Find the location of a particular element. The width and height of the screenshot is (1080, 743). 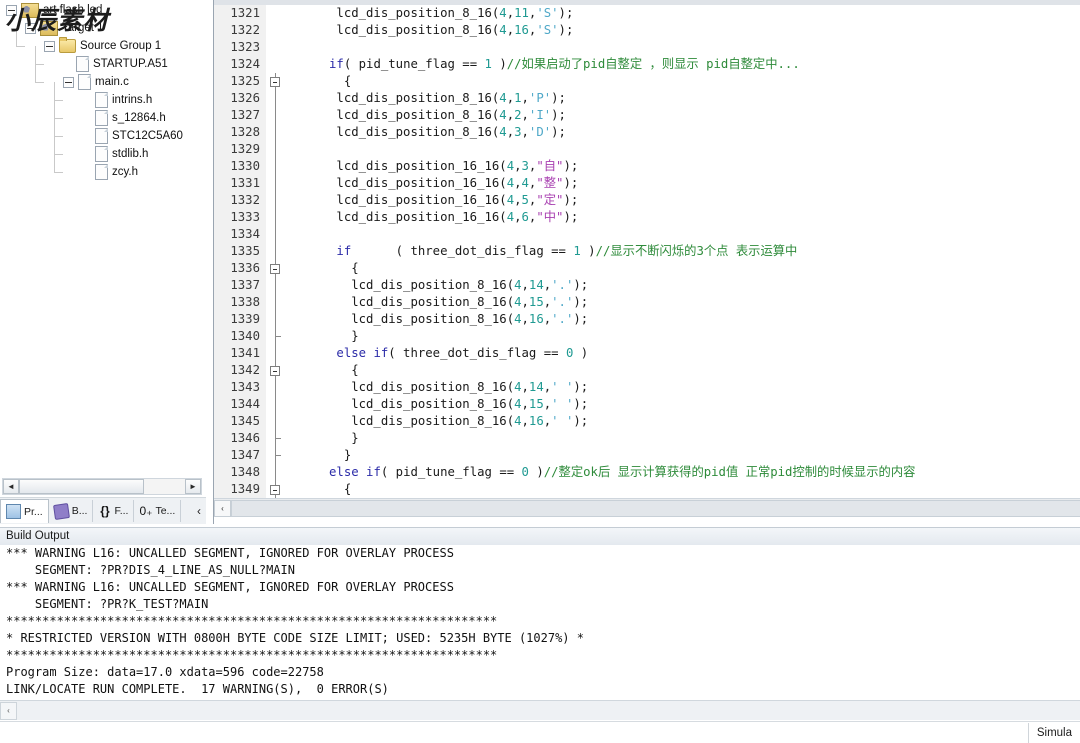

tree-item-main-c: main.c is located at coordinates (96, 82).